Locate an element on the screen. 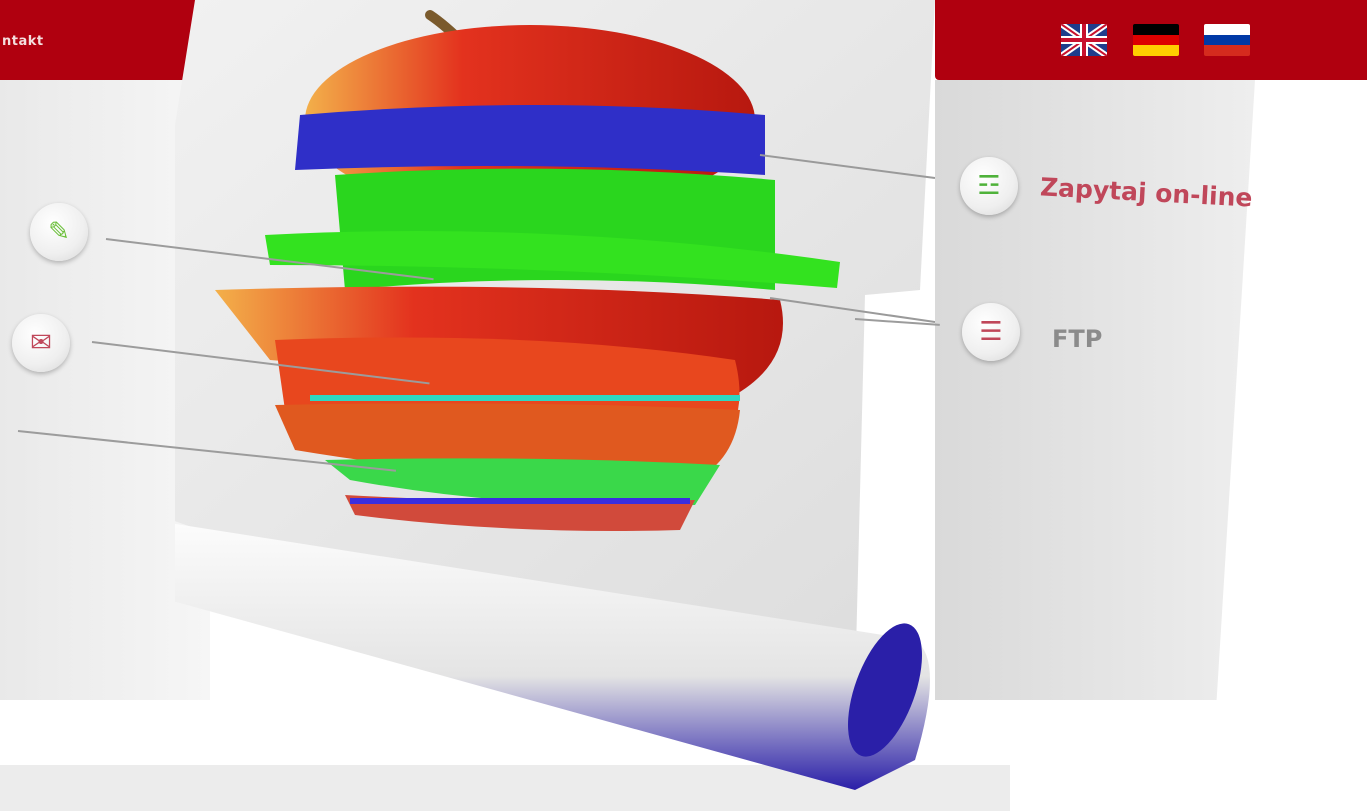 The image size is (1367, 811). nav-item-kontakt: ntakt is located at coordinates (23, 41).